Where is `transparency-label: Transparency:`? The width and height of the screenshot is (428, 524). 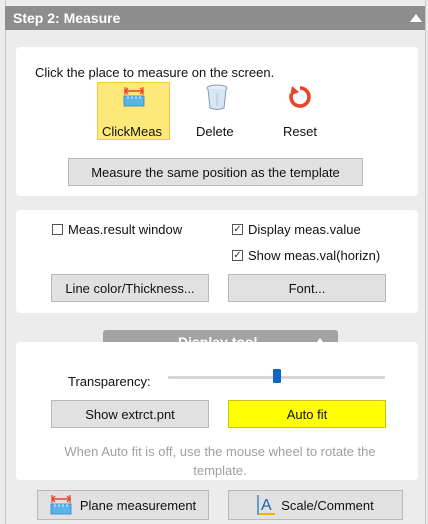 transparency-label: Transparency: is located at coordinates (109, 381).